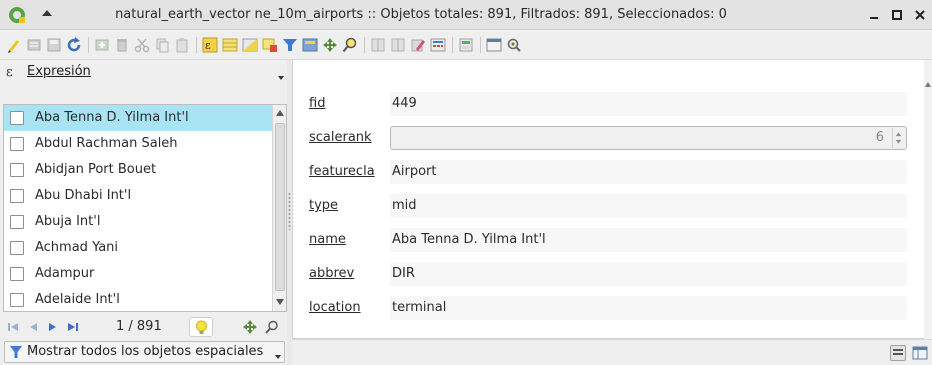  I want to click on first-feature-icon, so click(13, 327).